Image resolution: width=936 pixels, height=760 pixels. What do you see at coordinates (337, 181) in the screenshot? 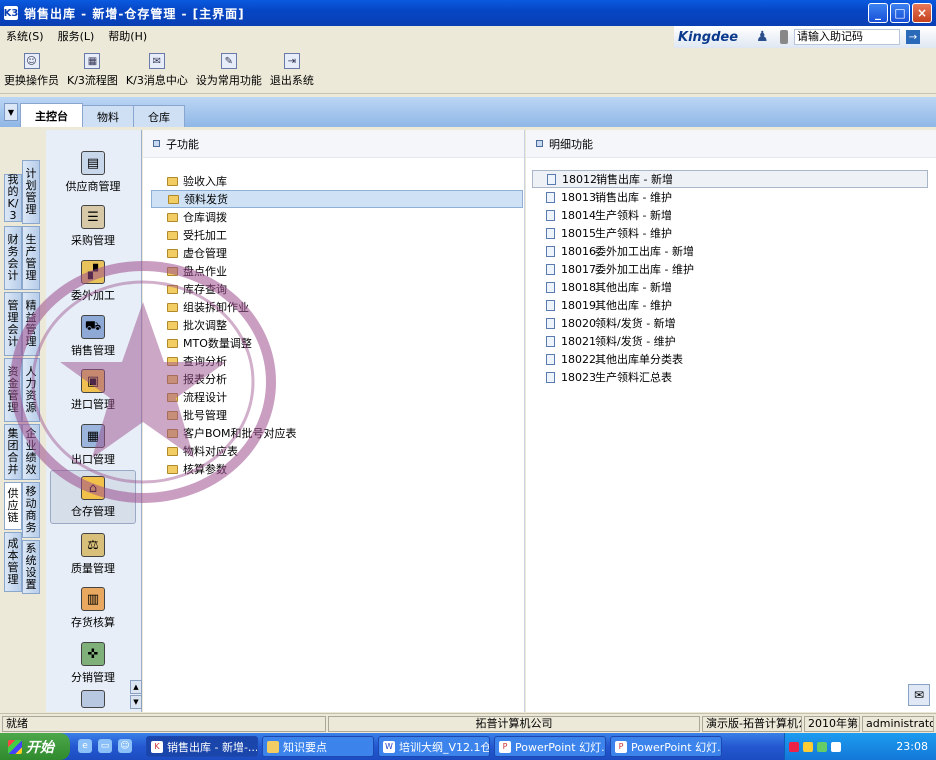
I see `sub-function-item: 验收入库` at bounding box center [337, 181].